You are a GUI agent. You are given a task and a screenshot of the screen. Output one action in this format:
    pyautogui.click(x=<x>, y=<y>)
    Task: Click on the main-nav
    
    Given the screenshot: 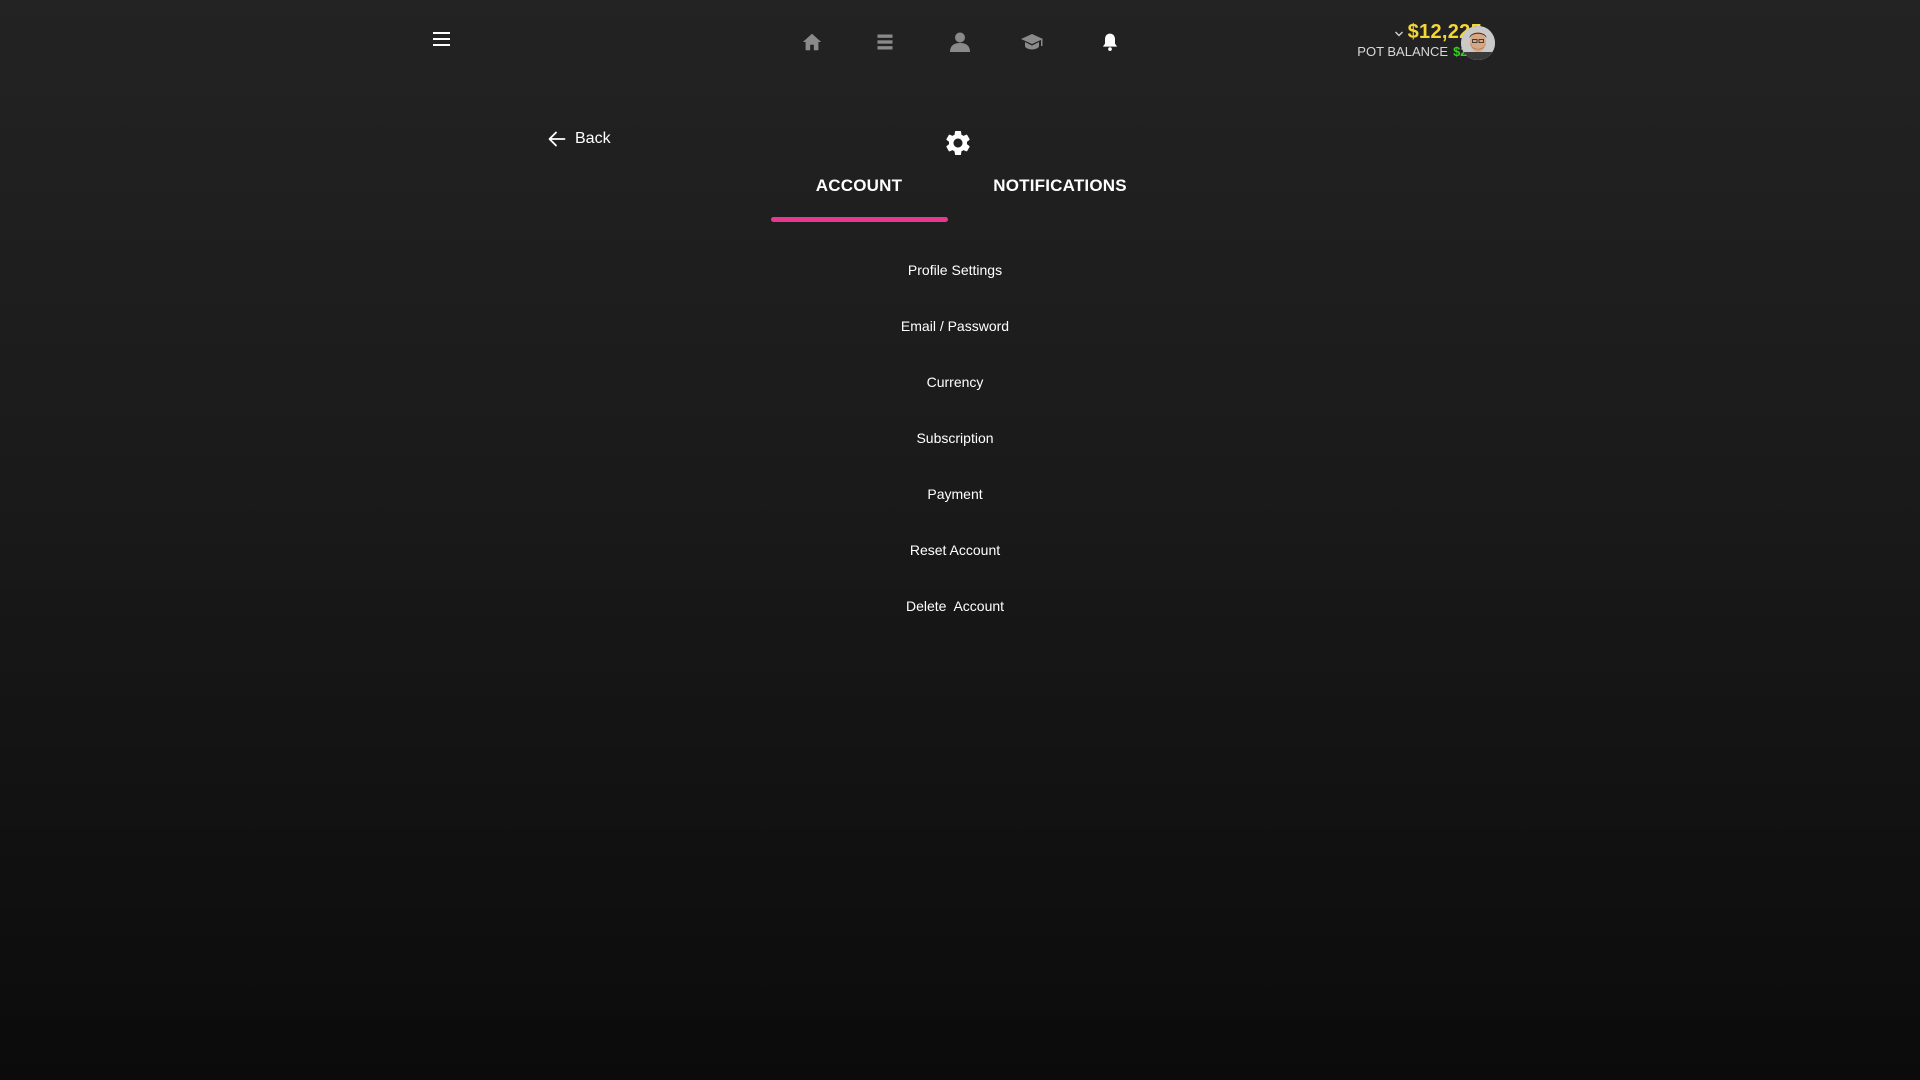 What is the action you would take?
    pyautogui.click(x=960, y=42)
    